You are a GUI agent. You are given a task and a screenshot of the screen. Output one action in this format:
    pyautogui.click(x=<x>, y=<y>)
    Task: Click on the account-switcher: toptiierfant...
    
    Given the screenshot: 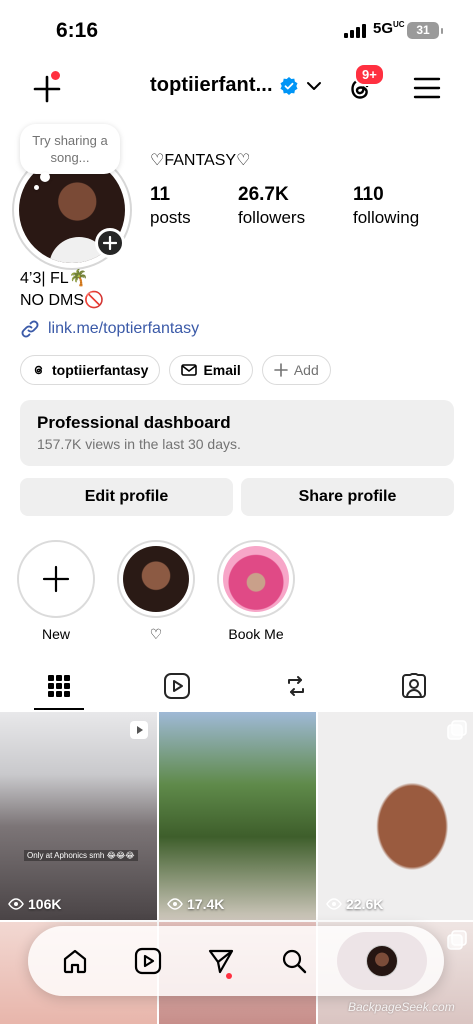 What is the action you would take?
    pyautogui.click(x=236, y=85)
    